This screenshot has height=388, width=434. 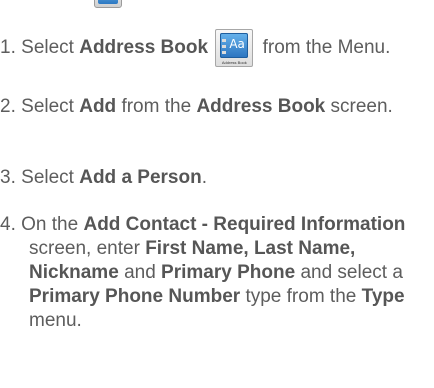 What do you see at coordinates (204, 177) in the screenshot?
I see `step-text: .` at bounding box center [204, 177].